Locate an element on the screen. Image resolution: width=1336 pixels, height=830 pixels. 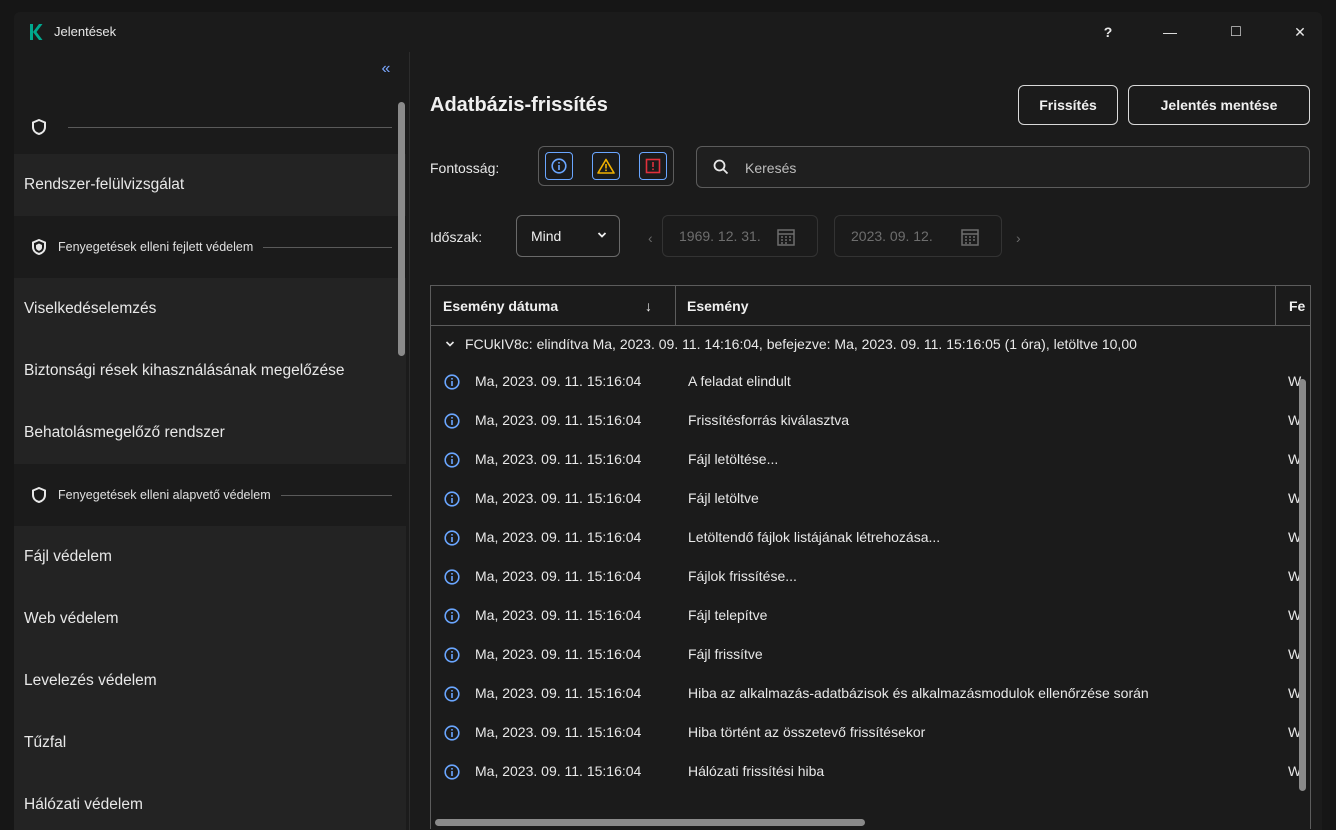
close-button: ✕ is located at coordinates (1300, 32).